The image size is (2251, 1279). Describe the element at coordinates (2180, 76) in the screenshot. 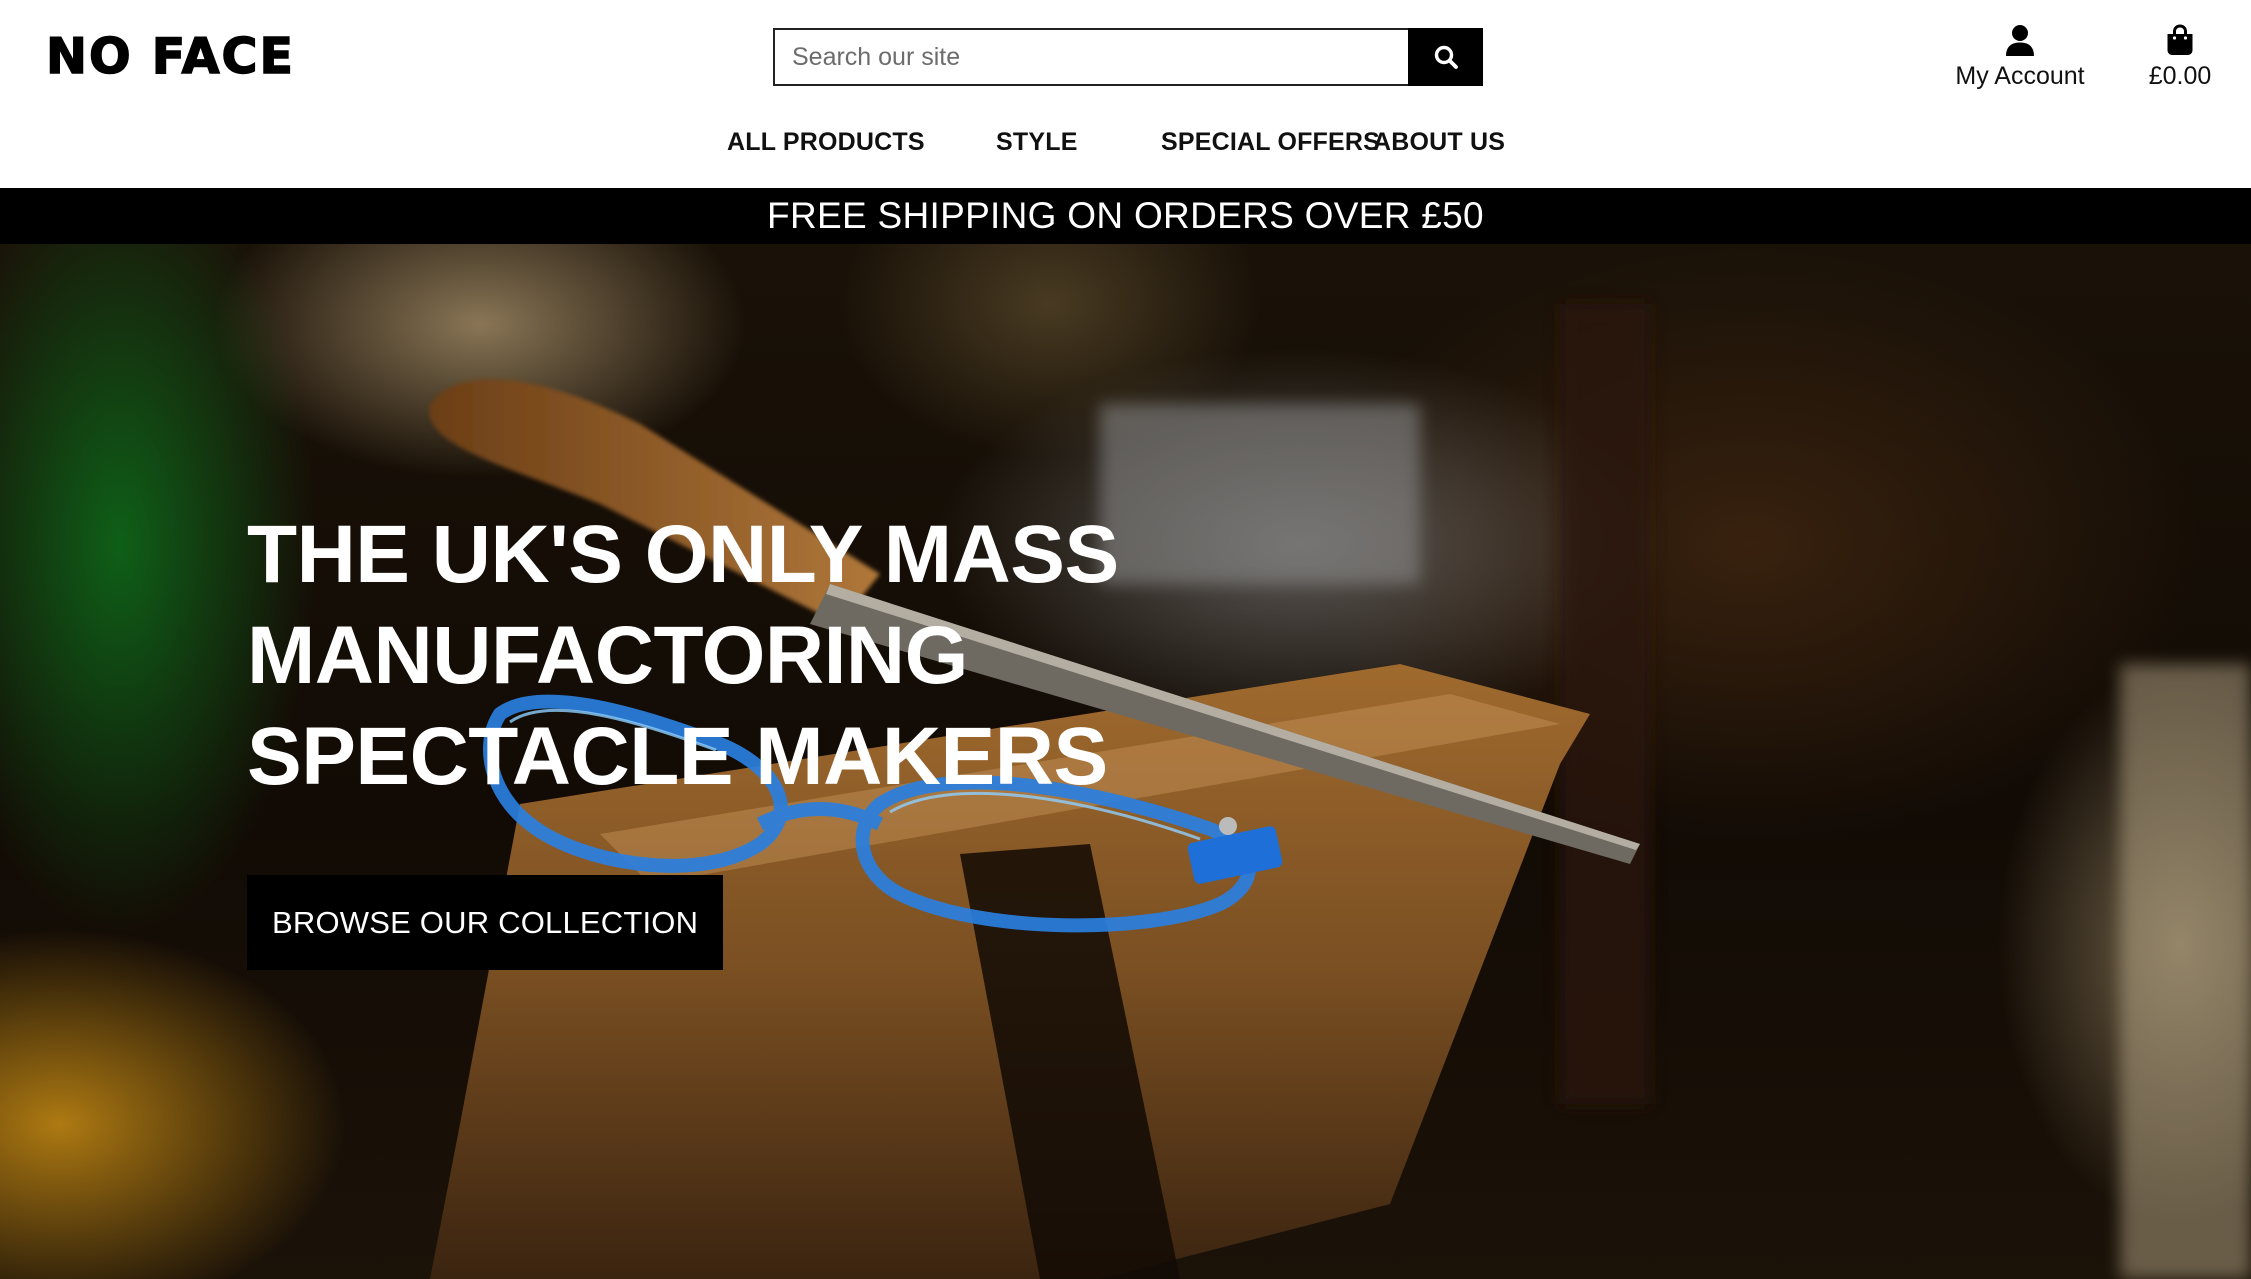

I see `cart-total: £0.00` at that location.